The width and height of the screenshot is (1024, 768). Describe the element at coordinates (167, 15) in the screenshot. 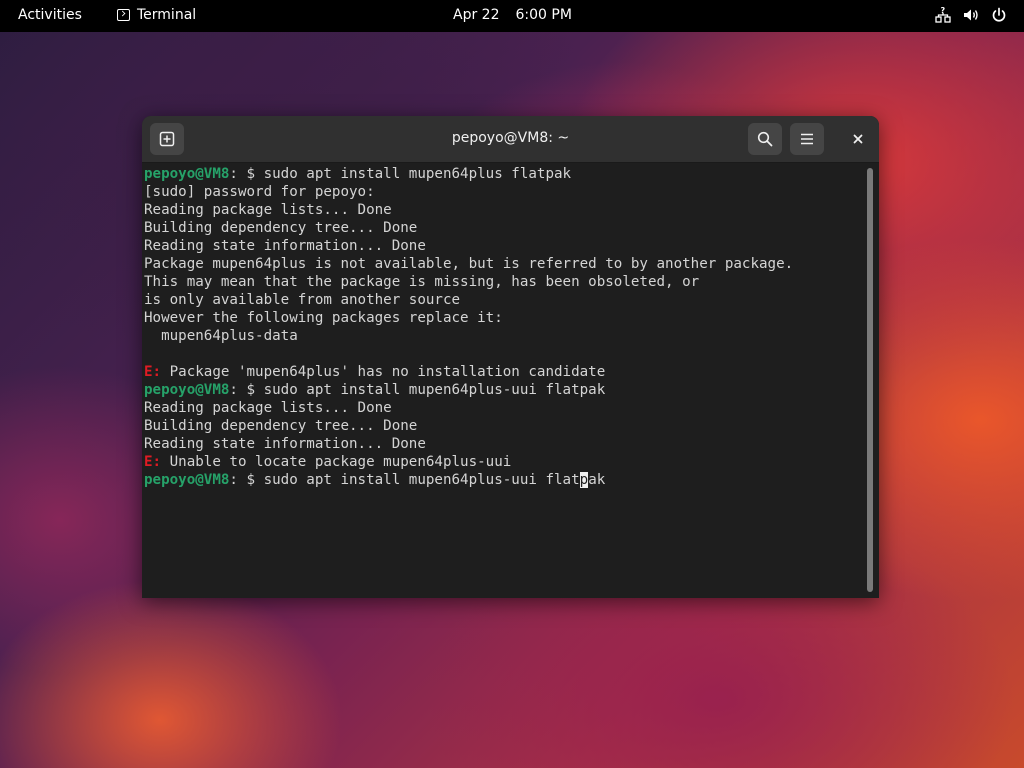

I see `app-name: Terminal` at that location.